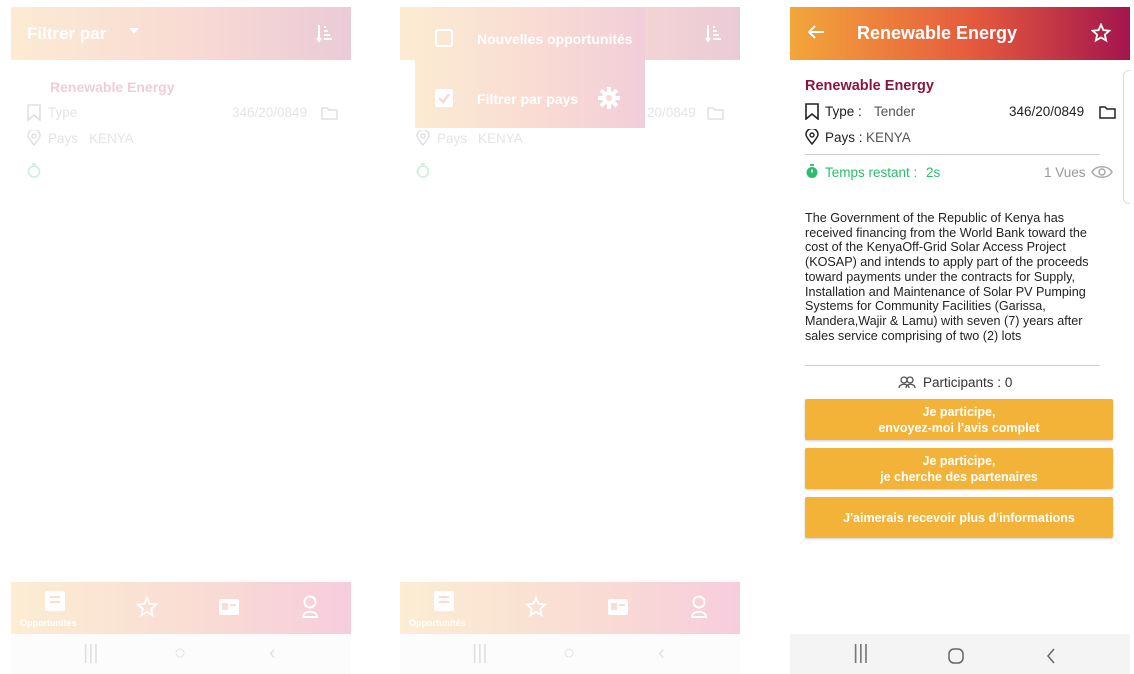  Describe the element at coordinates (933, 172) in the screenshot. I see `time-left-value: 2s` at that location.